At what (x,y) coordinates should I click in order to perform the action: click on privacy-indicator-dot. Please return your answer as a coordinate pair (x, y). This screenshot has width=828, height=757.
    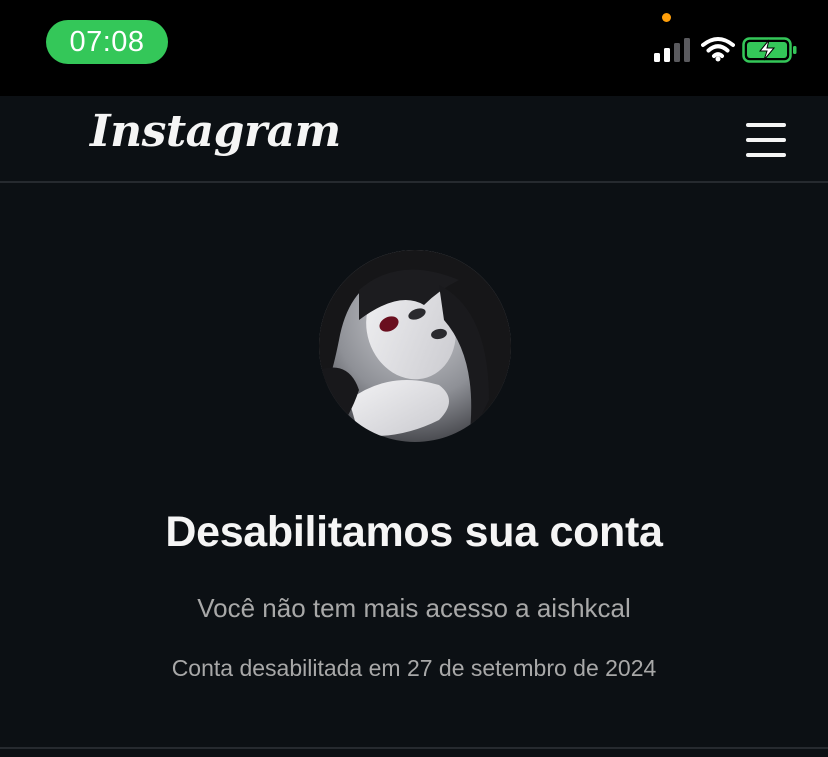
    Looking at the image, I should click on (666, 17).